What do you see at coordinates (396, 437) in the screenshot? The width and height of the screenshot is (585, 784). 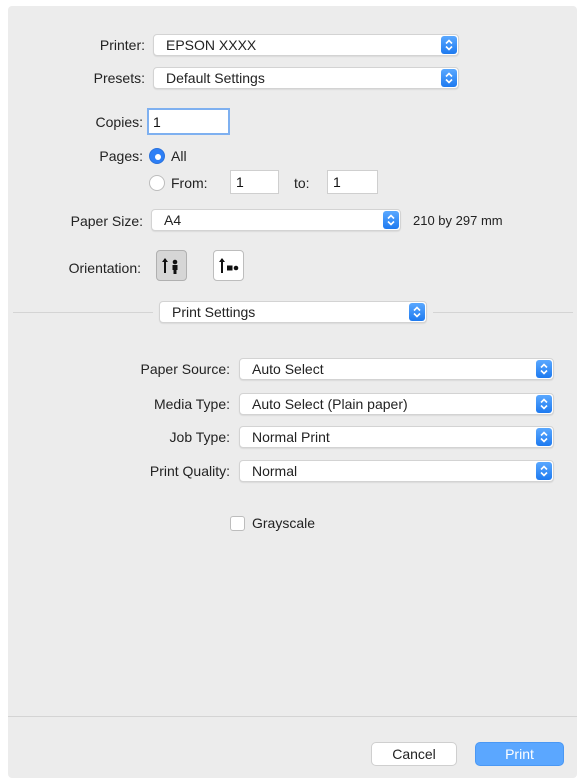 I see `job-type-popup: Normal Print` at bounding box center [396, 437].